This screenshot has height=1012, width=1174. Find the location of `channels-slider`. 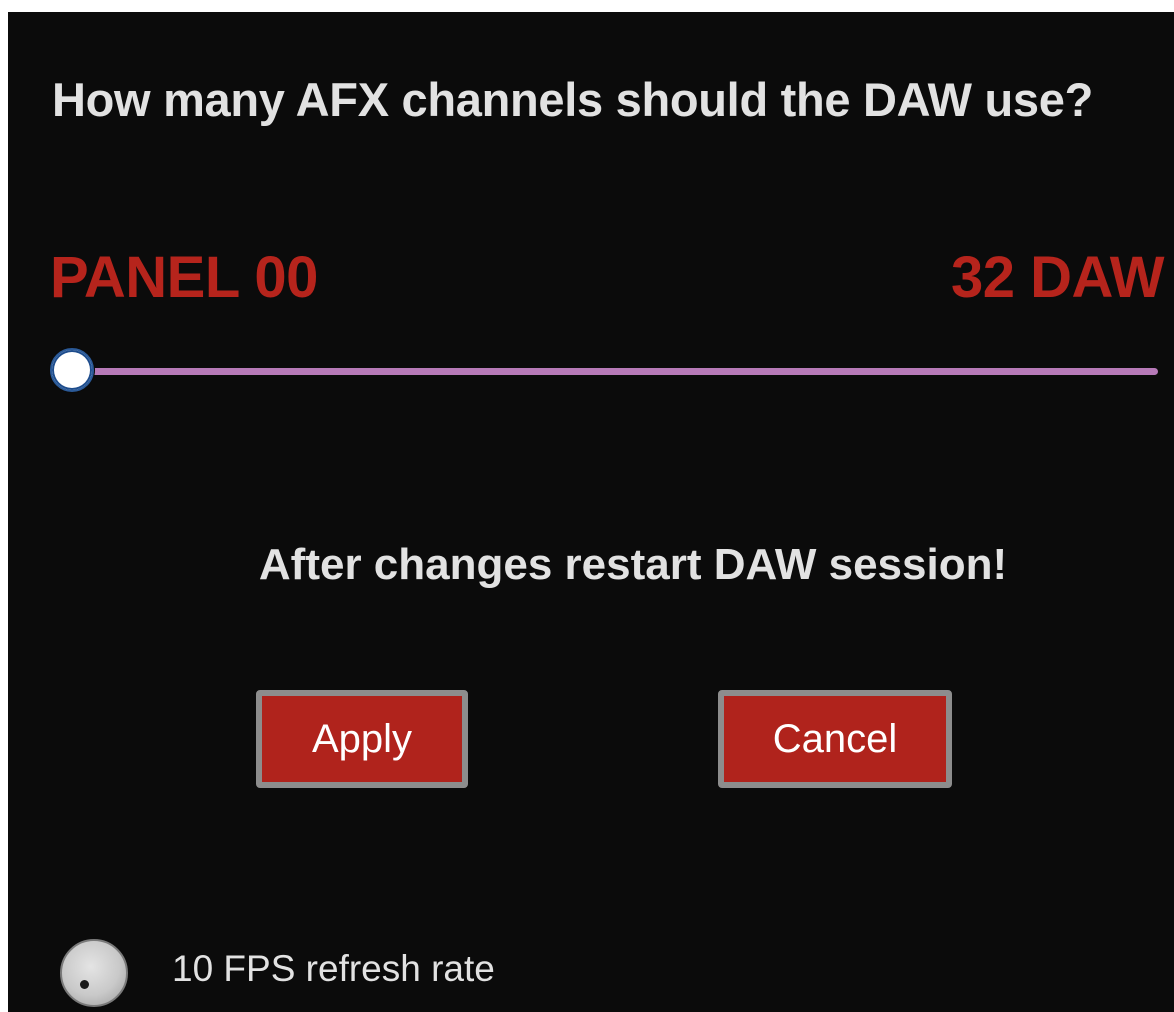

channels-slider is located at coordinates (604, 371).